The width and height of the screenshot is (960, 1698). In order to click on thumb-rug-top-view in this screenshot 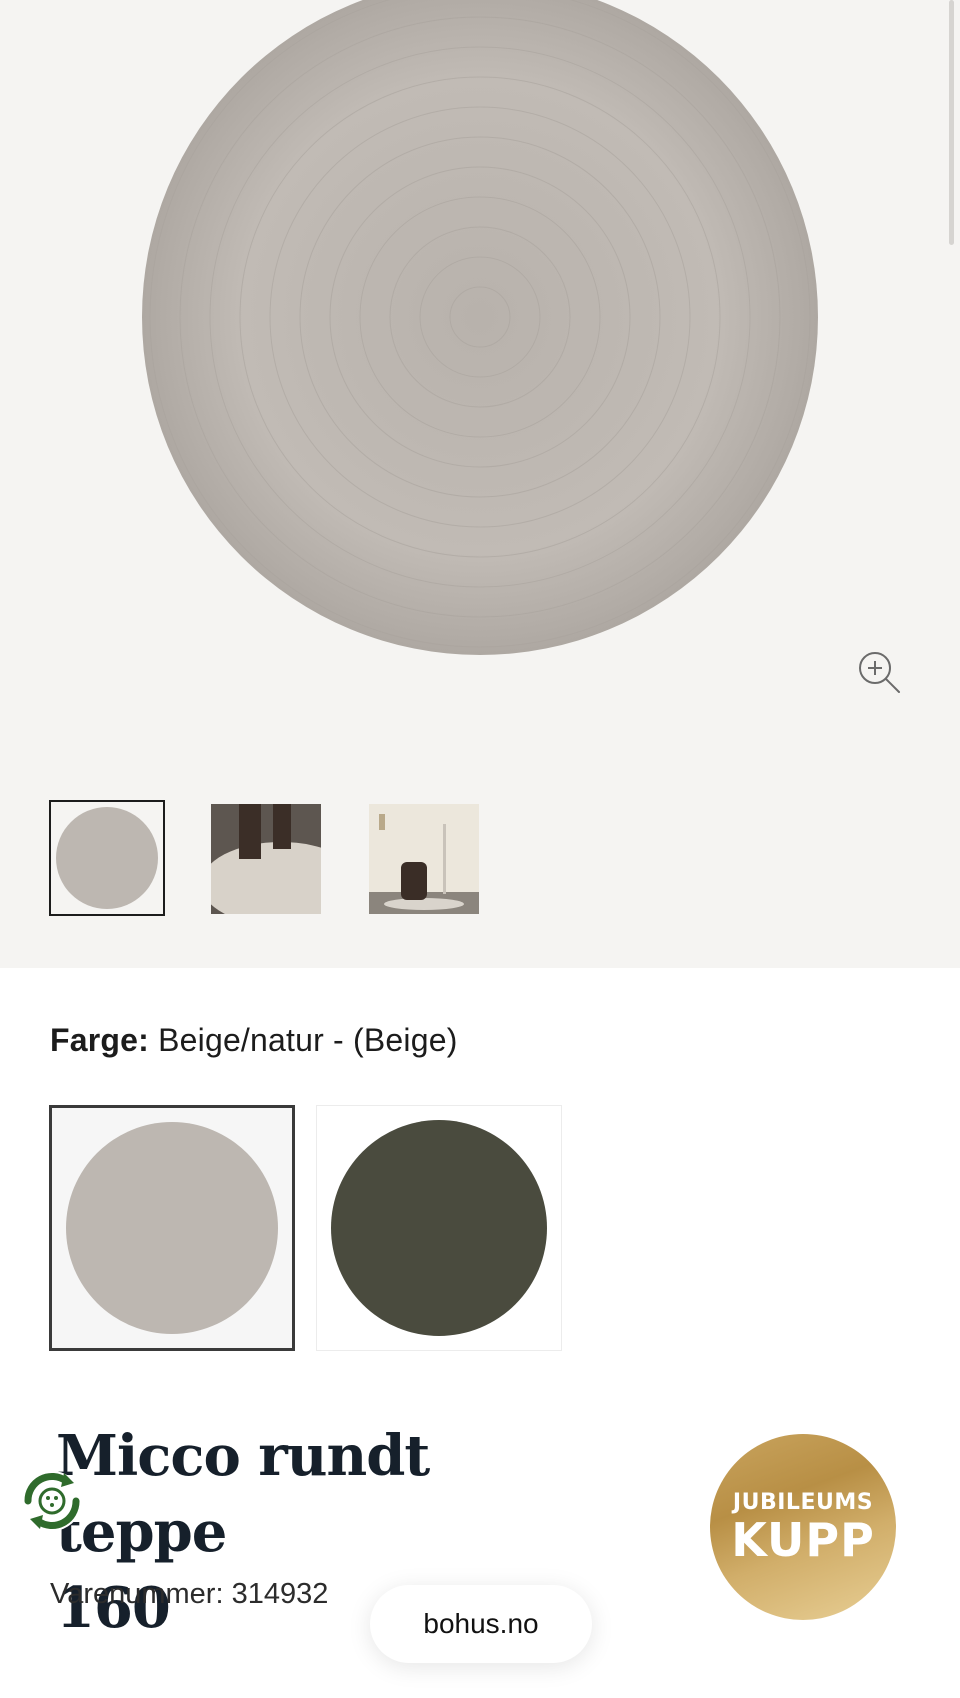, I will do `click(107, 858)`.